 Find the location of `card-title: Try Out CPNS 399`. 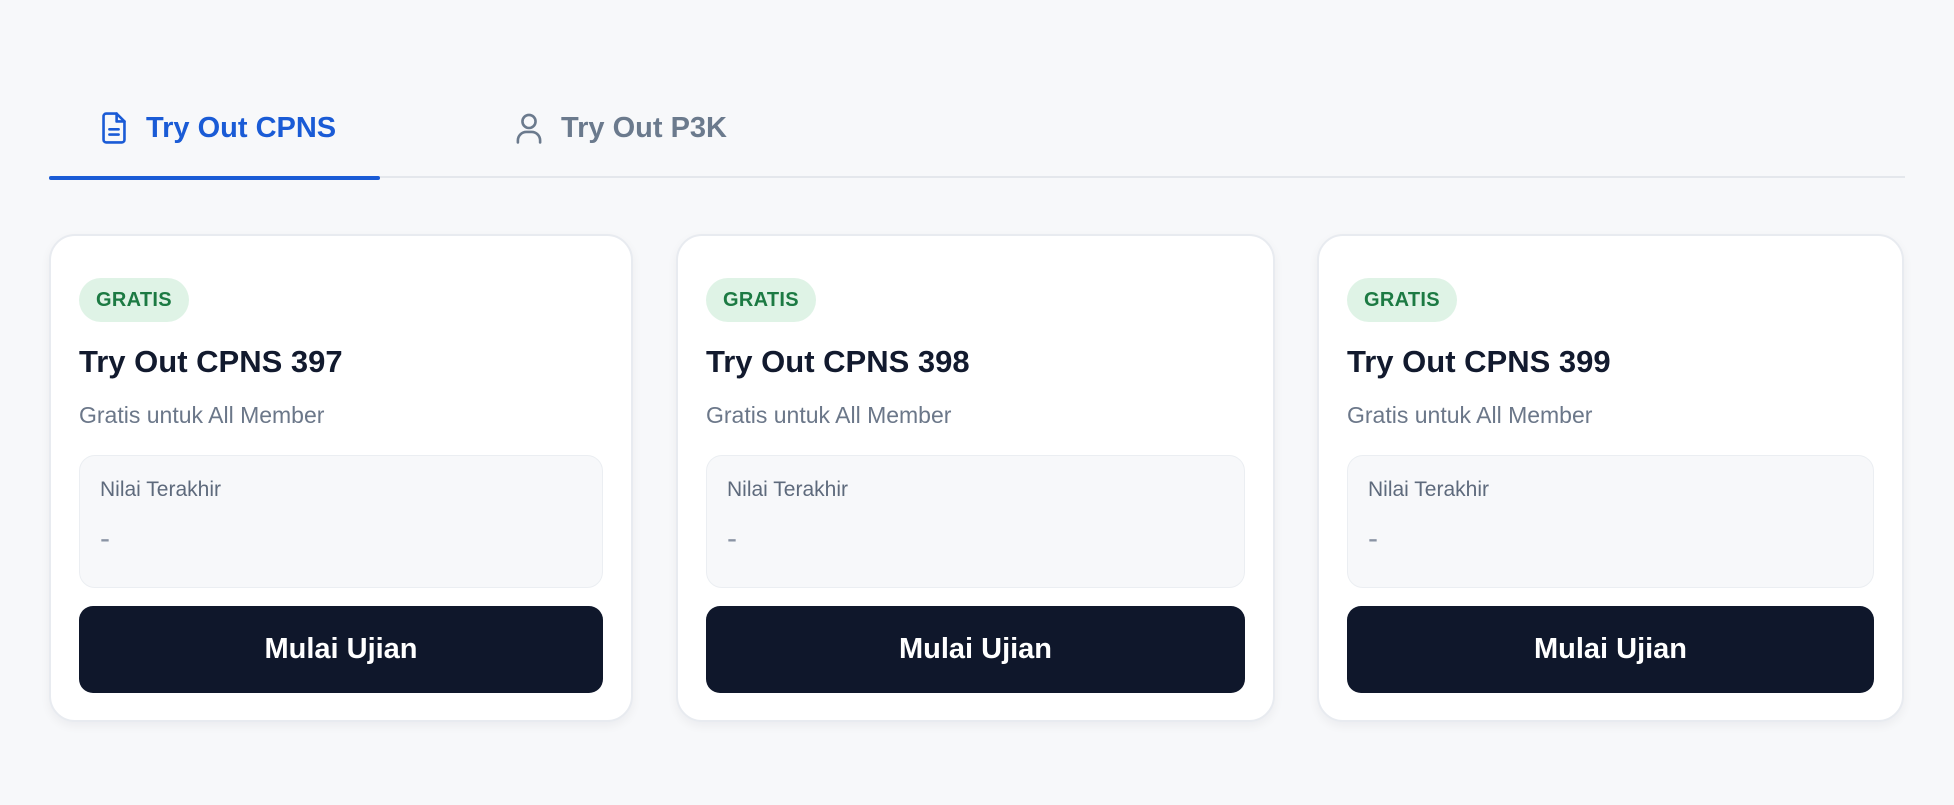

card-title: Try Out CPNS 399 is located at coordinates (1479, 361).